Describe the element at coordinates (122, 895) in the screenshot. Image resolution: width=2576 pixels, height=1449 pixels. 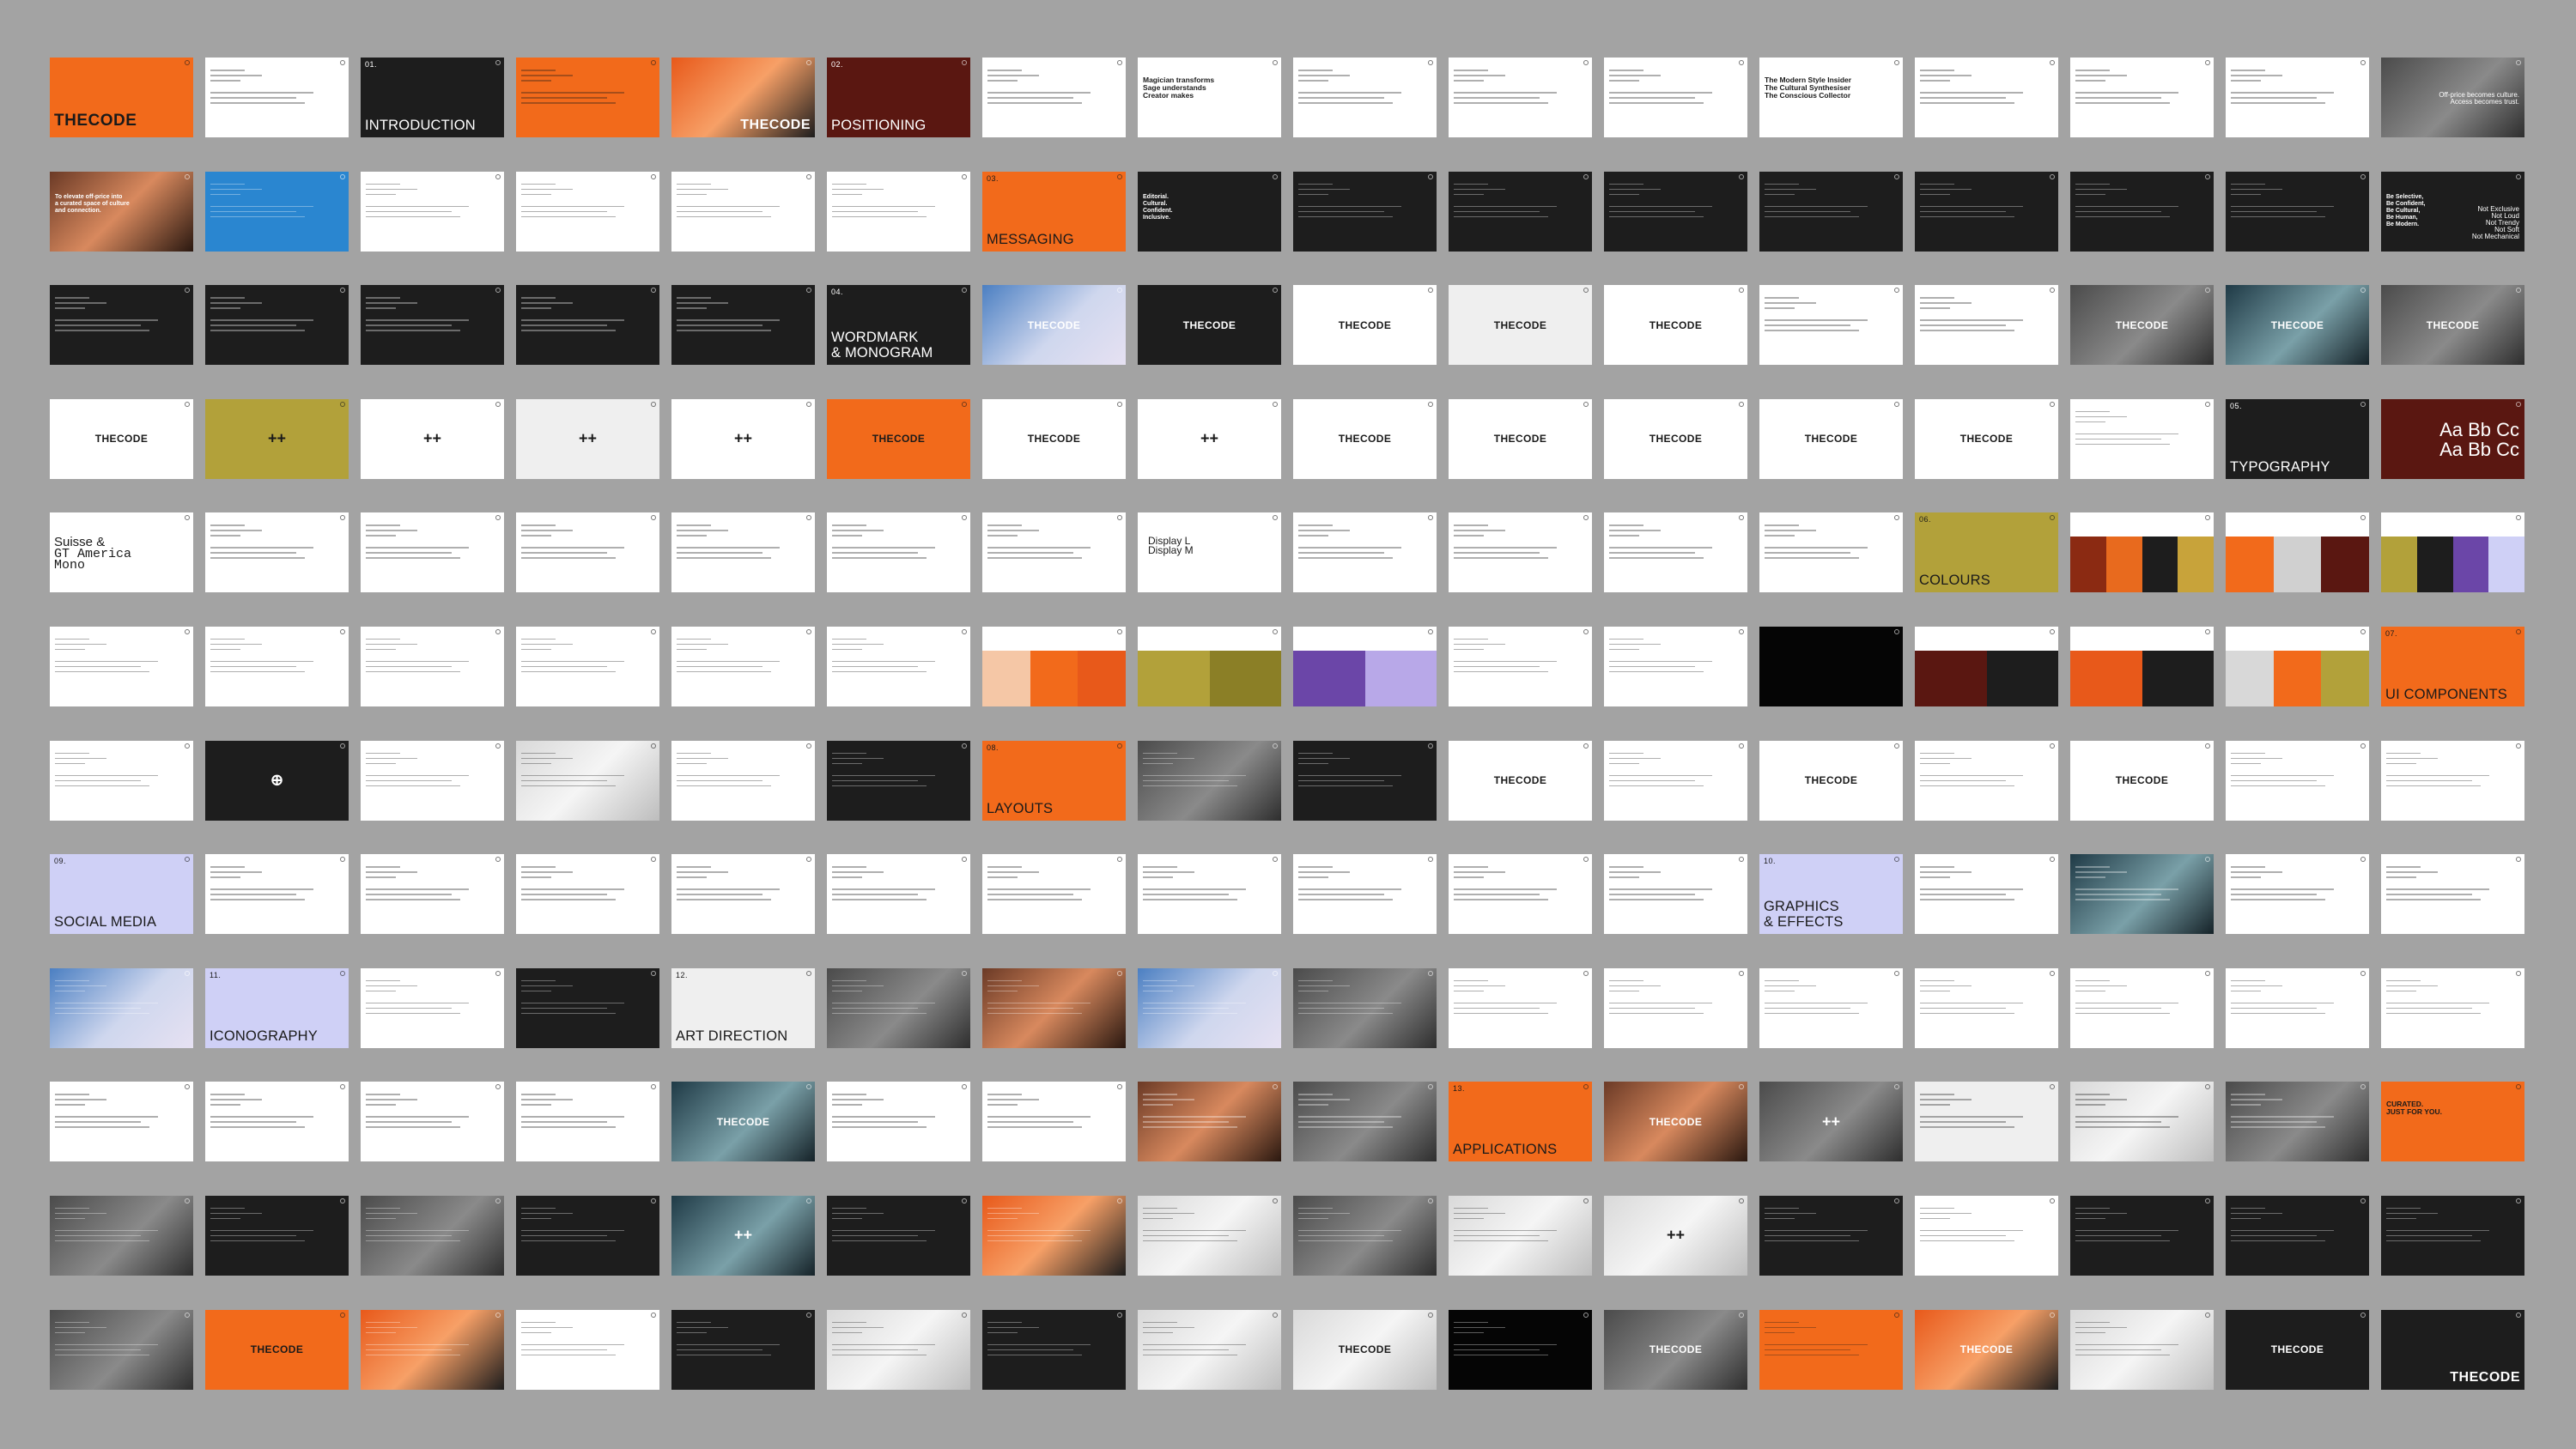
I see `slide-thumbnail: 09. SOCIAL MEDIA` at that location.